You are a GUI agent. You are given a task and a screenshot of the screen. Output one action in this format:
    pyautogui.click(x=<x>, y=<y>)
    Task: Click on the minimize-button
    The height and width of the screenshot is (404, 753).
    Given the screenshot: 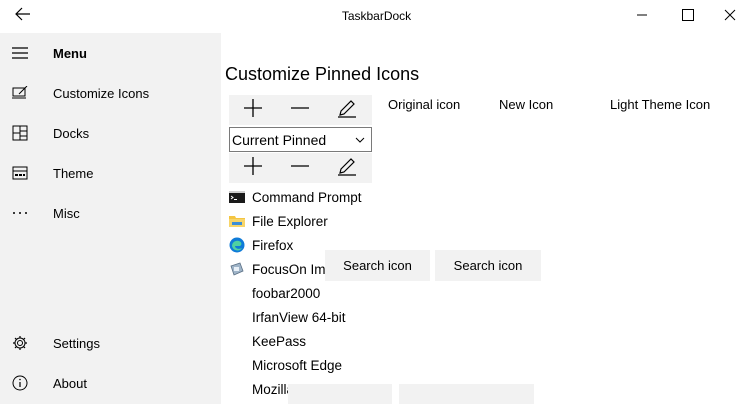 What is the action you would take?
    pyautogui.click(x=642, y=16)
    